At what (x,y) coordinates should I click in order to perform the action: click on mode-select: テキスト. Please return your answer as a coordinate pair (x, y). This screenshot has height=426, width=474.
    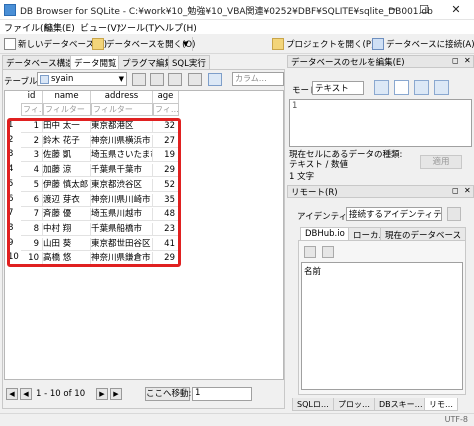
    Looking at the image, I should click on (338, 88).